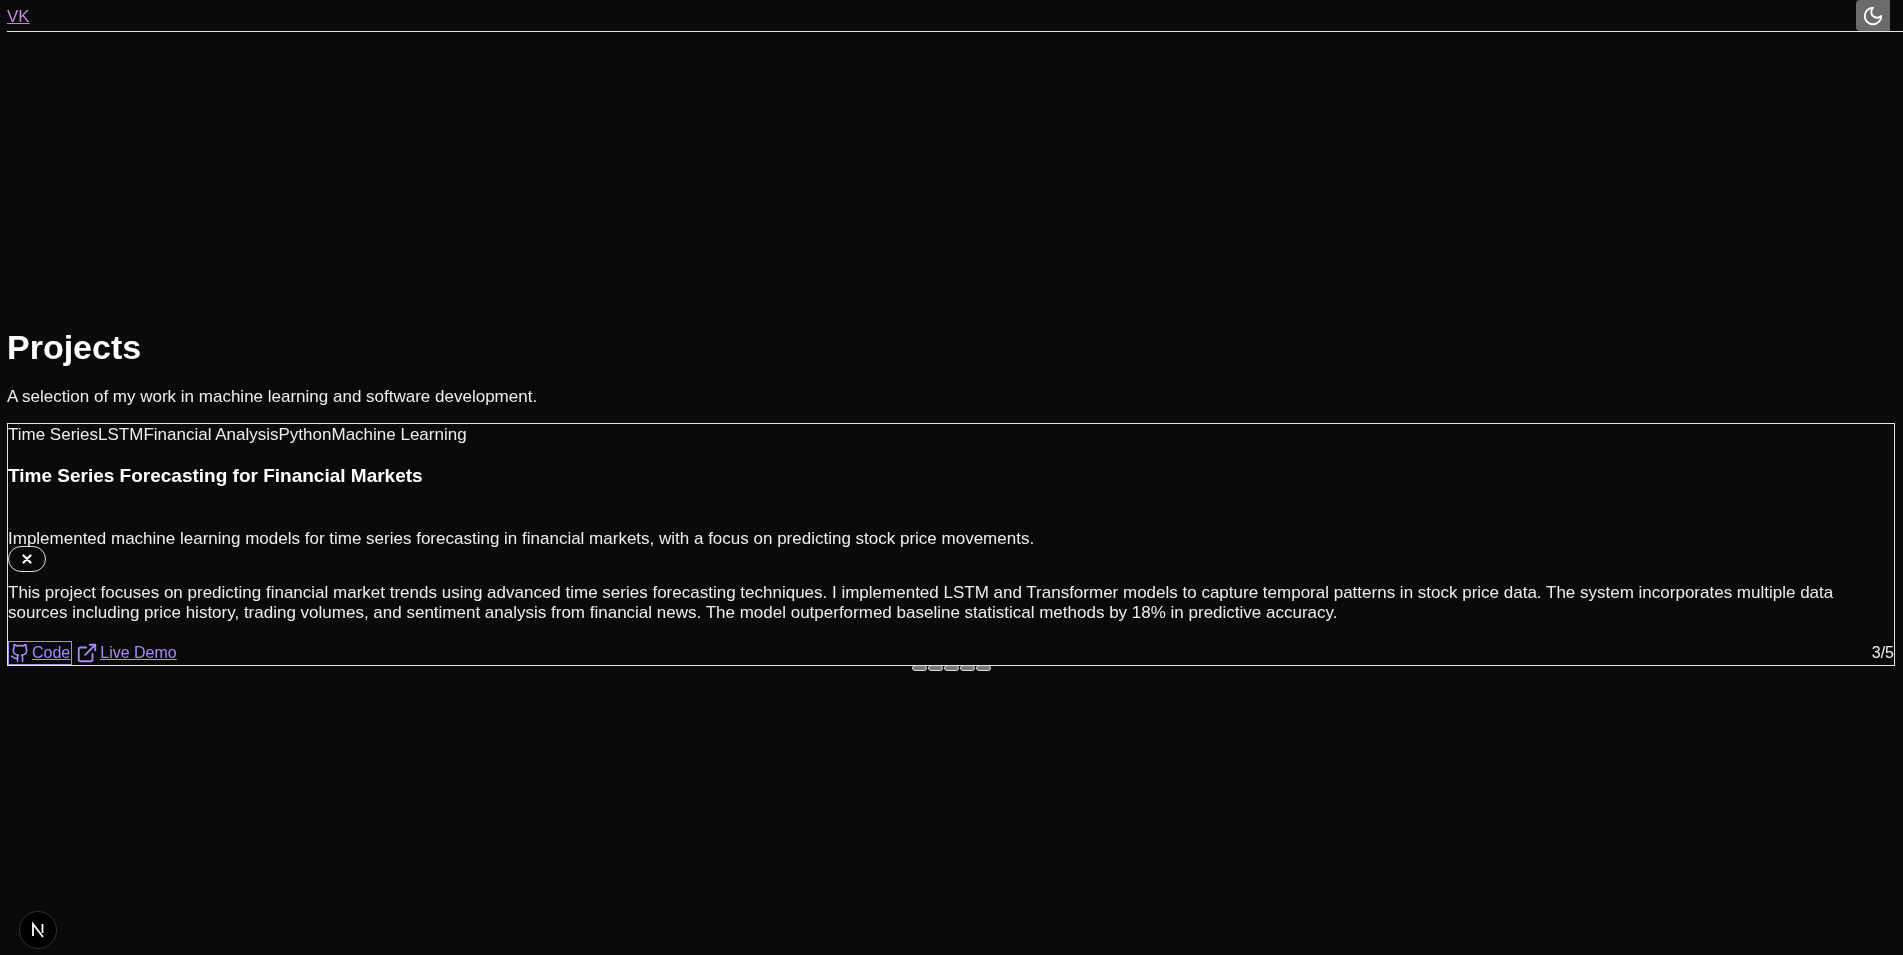  I want to click on slide-counter: 3/5, so click(1882, 653).